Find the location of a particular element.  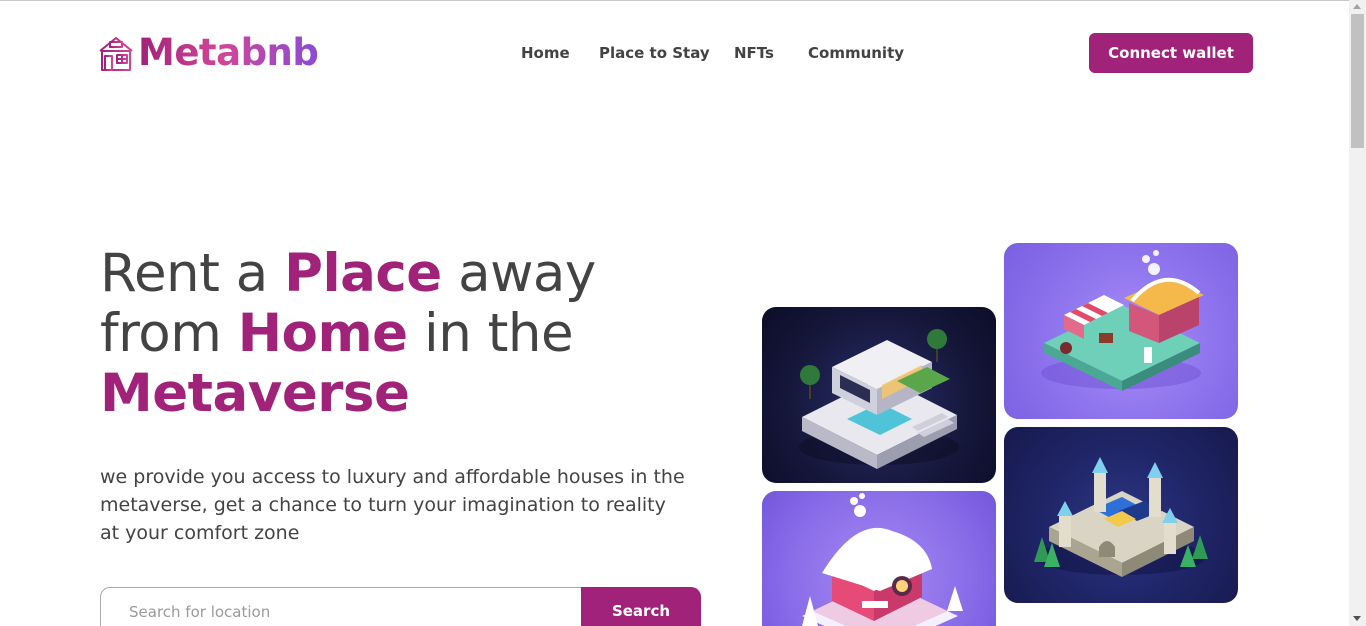

snow-cottage-image is located at coordinates (879, 558).